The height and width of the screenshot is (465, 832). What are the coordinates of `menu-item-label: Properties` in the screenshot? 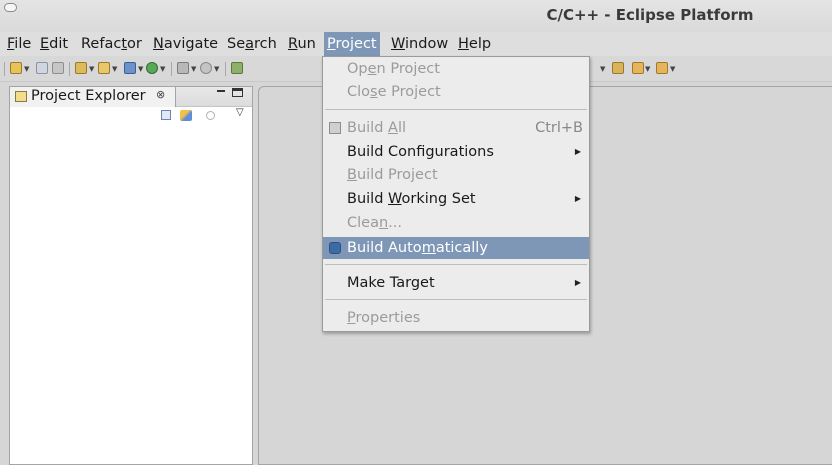 It's located at (384, 318).